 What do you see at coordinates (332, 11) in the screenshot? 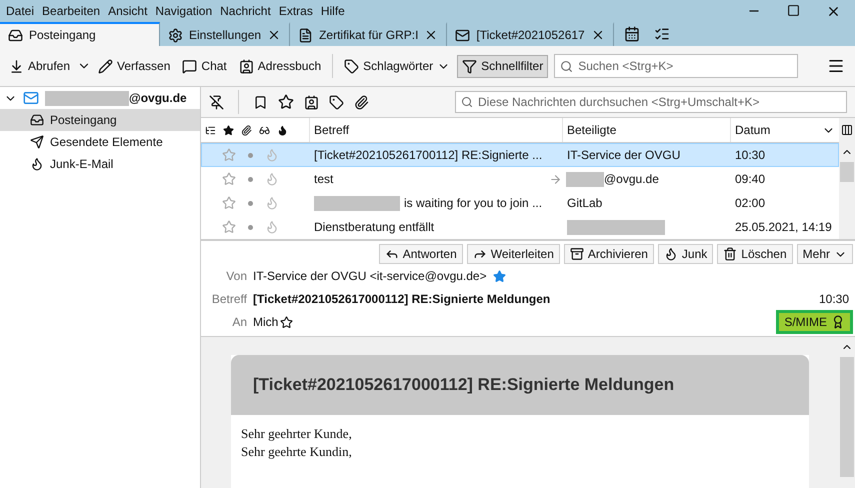
I see `menu-item: Hilfe` at bounding box center [332, 11].